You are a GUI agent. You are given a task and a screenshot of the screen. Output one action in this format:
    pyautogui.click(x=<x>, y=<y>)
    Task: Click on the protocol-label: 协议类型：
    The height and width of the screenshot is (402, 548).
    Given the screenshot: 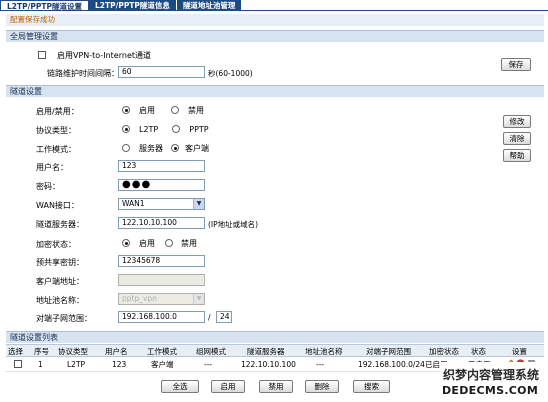 What is the action you would take?
    pyautogui.click(x=56, y=130)
    